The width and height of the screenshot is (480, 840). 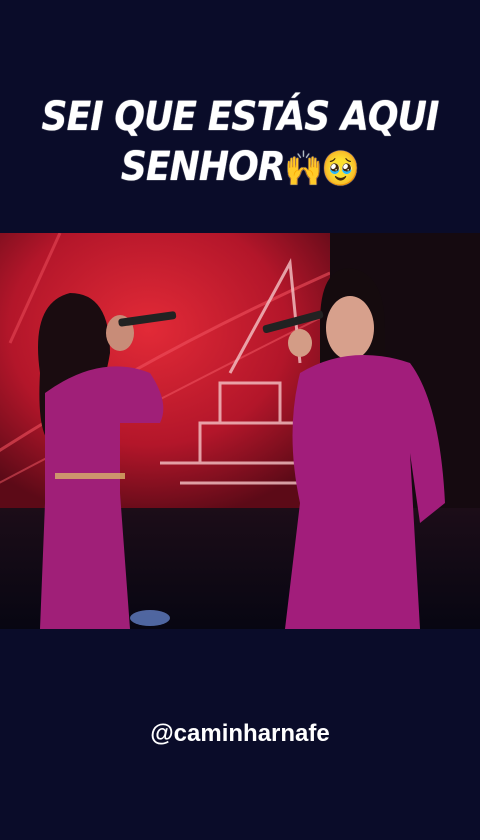 I want to click on pleading-face-icon: 🥹, so click(x=340, y=169).